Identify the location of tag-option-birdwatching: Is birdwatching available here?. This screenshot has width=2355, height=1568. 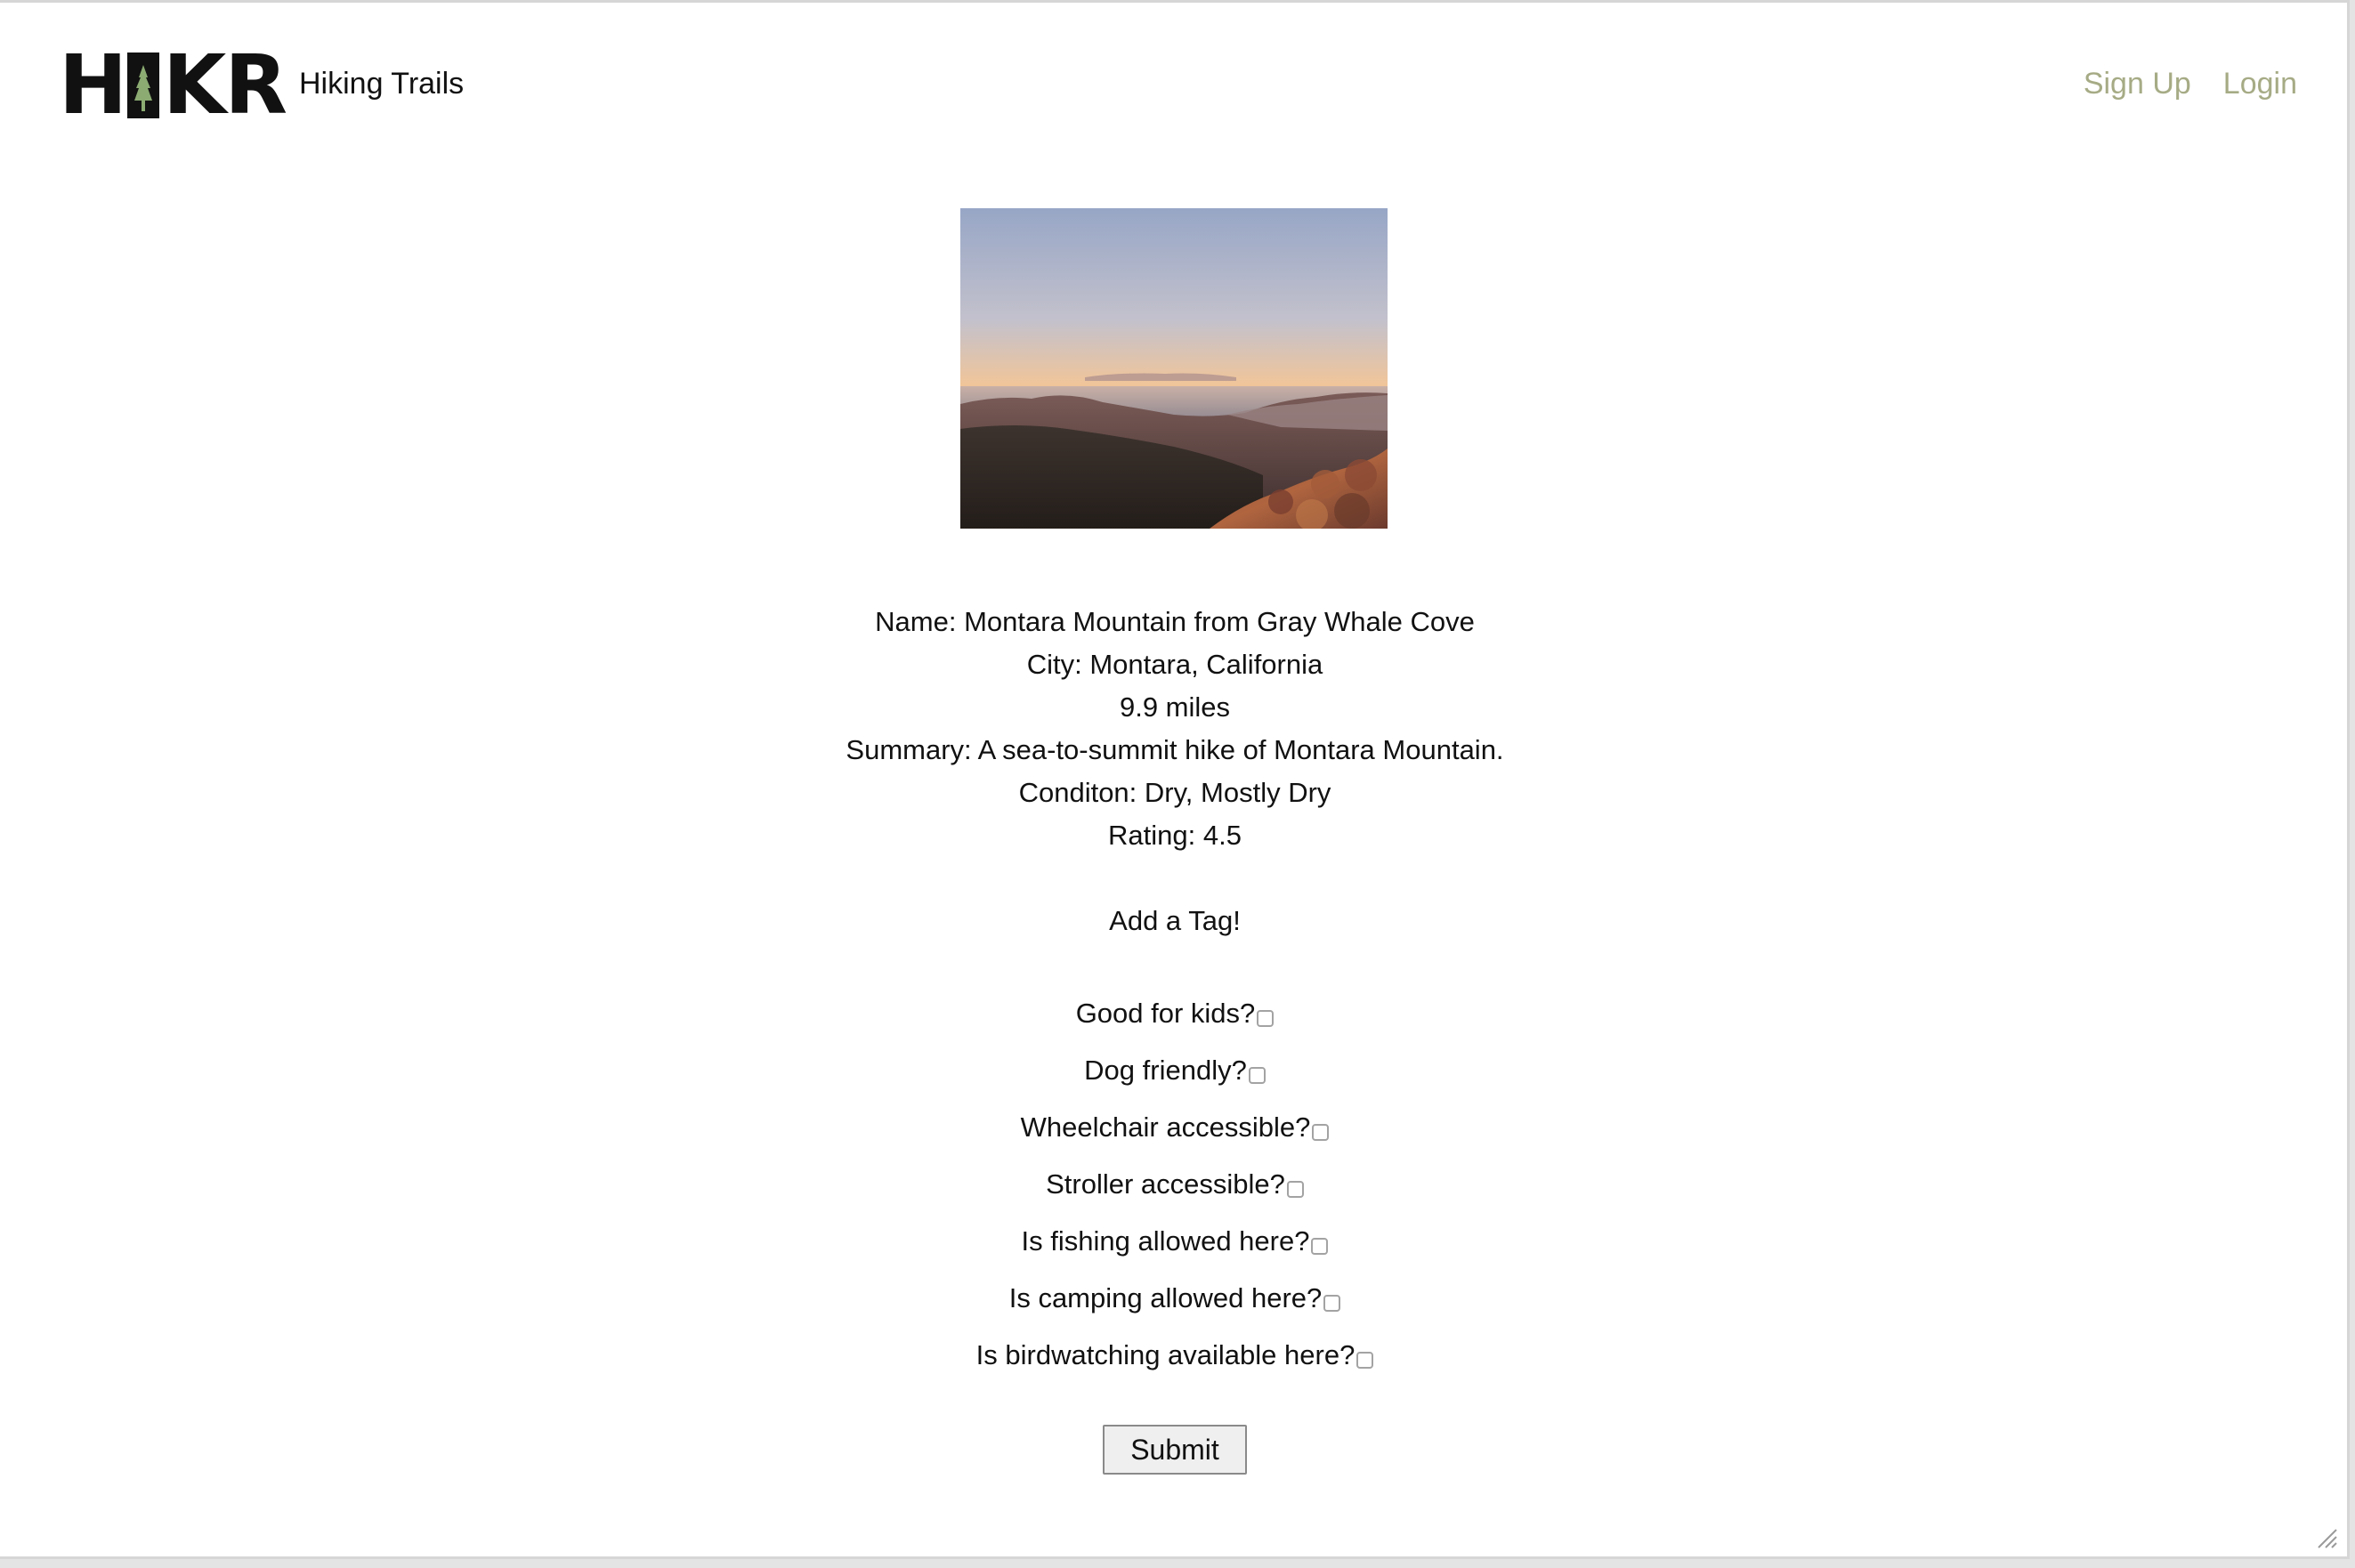
(1175, 1355).